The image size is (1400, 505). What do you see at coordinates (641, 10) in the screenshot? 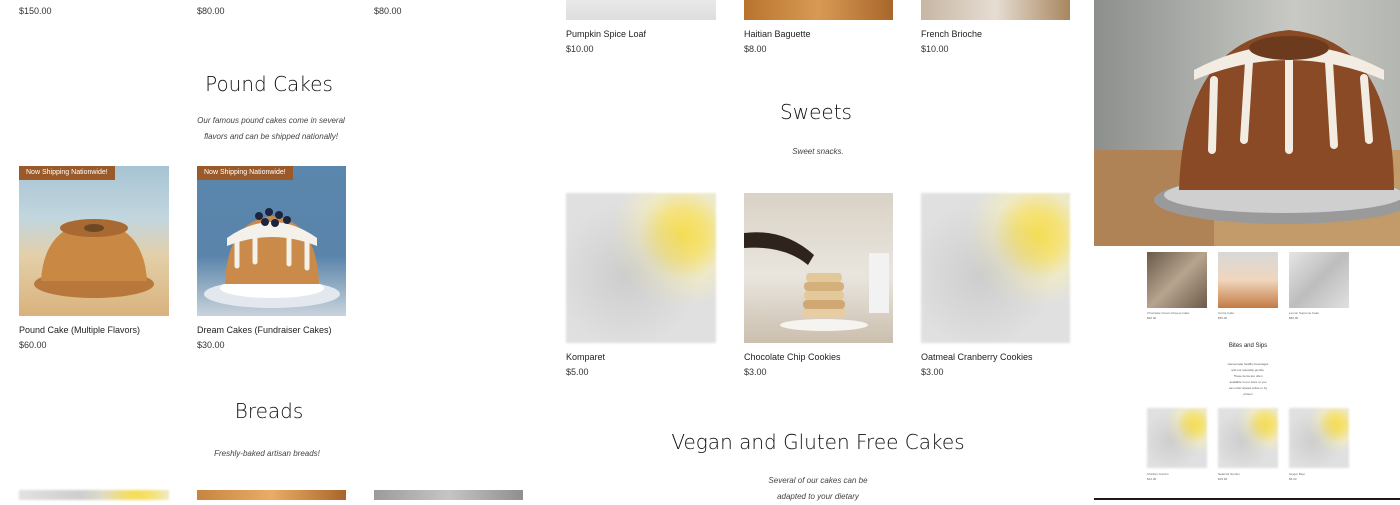
I see `pumpkin-spice-loaf-image` at bounding box center [641, 10].